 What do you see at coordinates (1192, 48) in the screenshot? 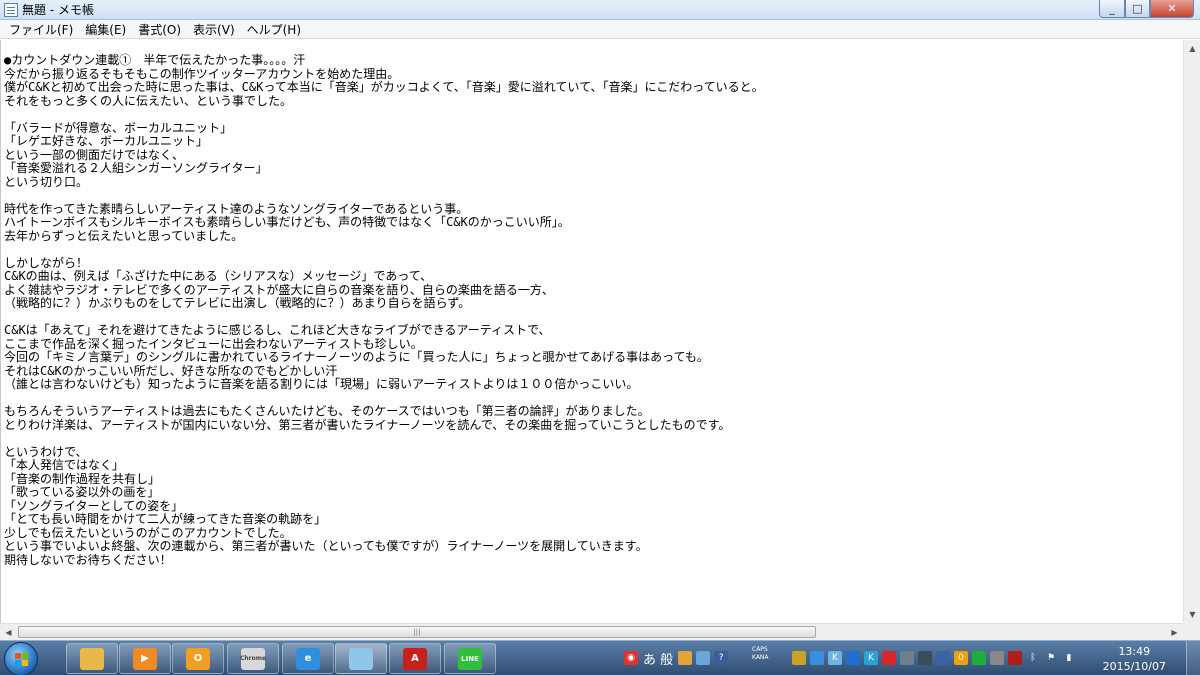
I see `scroll-up-icon: ▲` at bounding box center [1192, 48].